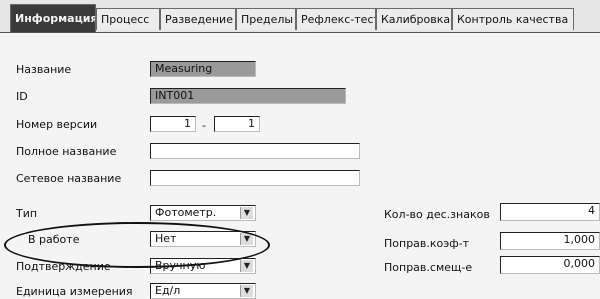  Describe the element at coordinates (27, 213) in the screenshot. I see `type-label: Тип` at that location.